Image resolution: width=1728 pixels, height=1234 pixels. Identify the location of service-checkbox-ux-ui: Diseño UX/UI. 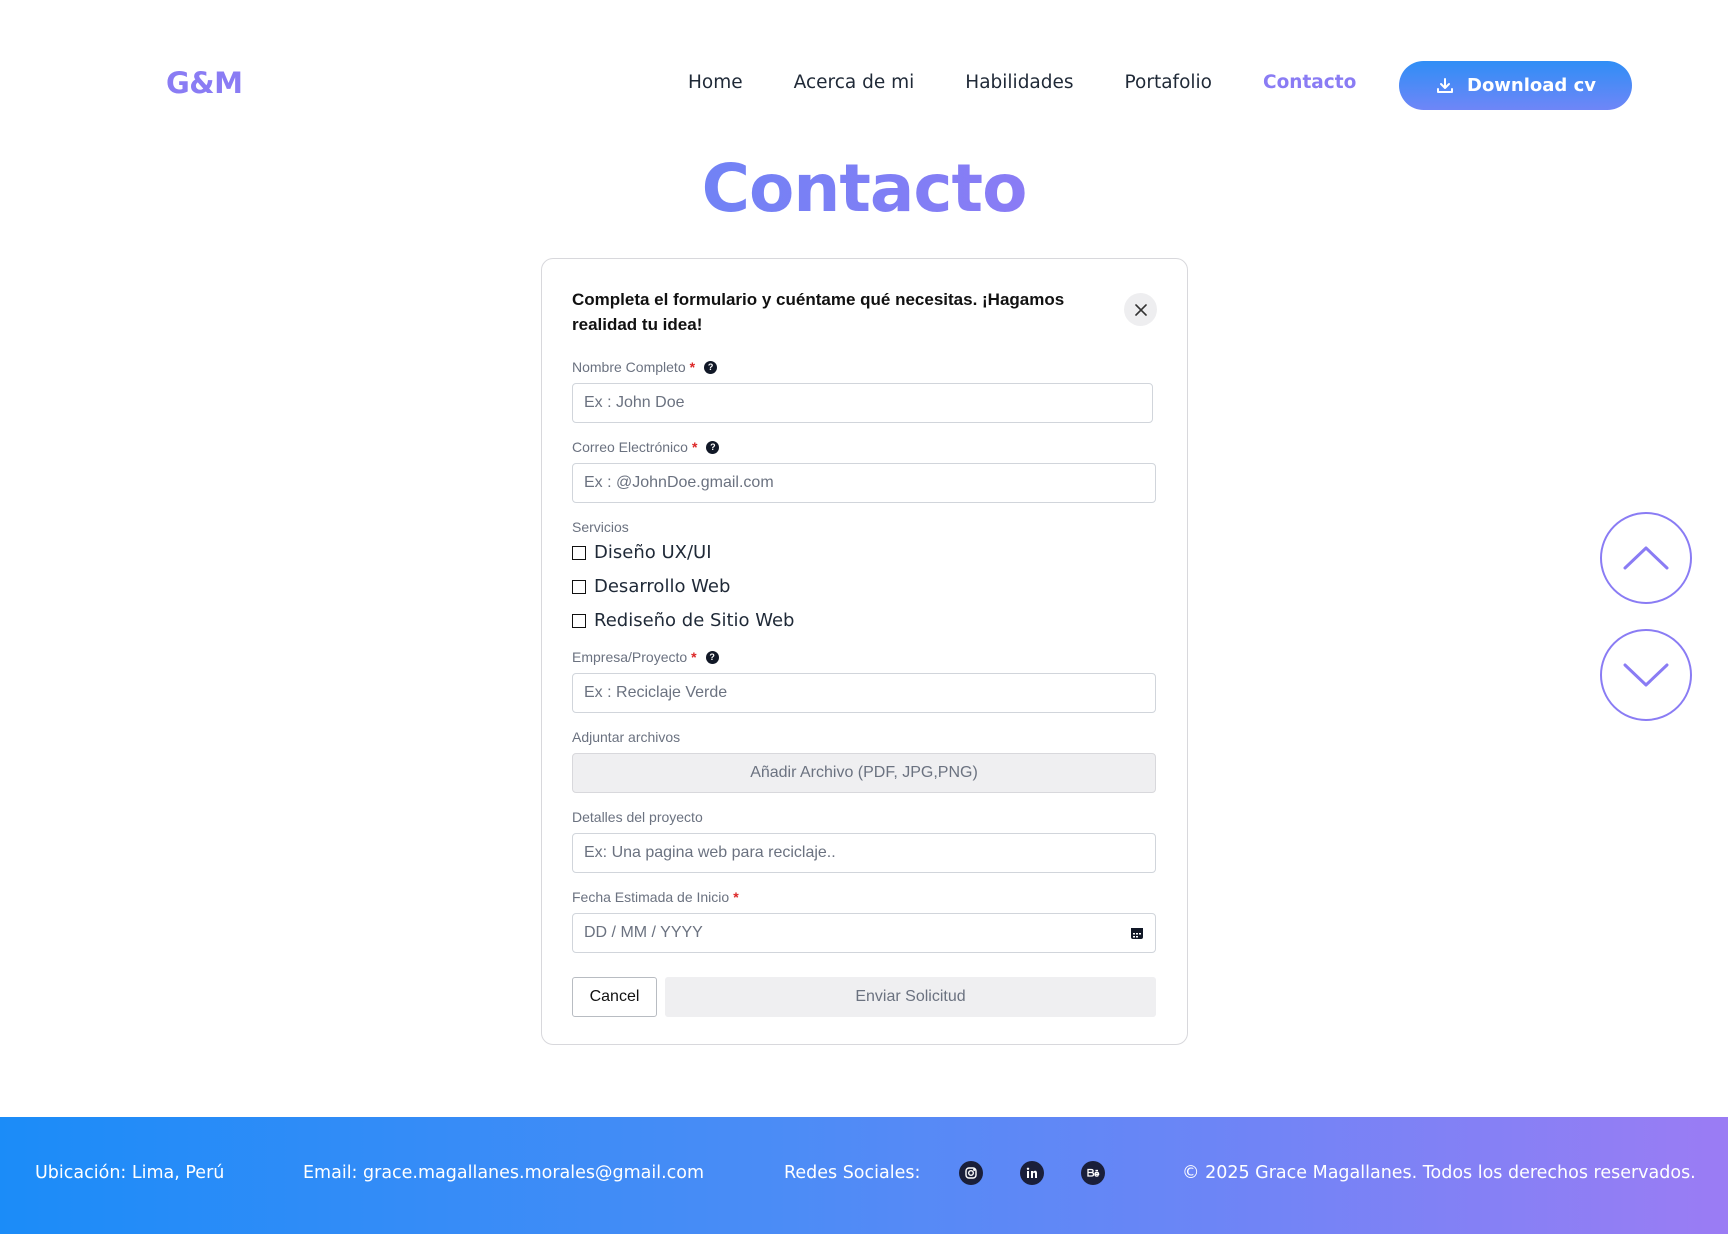
(642, 552).